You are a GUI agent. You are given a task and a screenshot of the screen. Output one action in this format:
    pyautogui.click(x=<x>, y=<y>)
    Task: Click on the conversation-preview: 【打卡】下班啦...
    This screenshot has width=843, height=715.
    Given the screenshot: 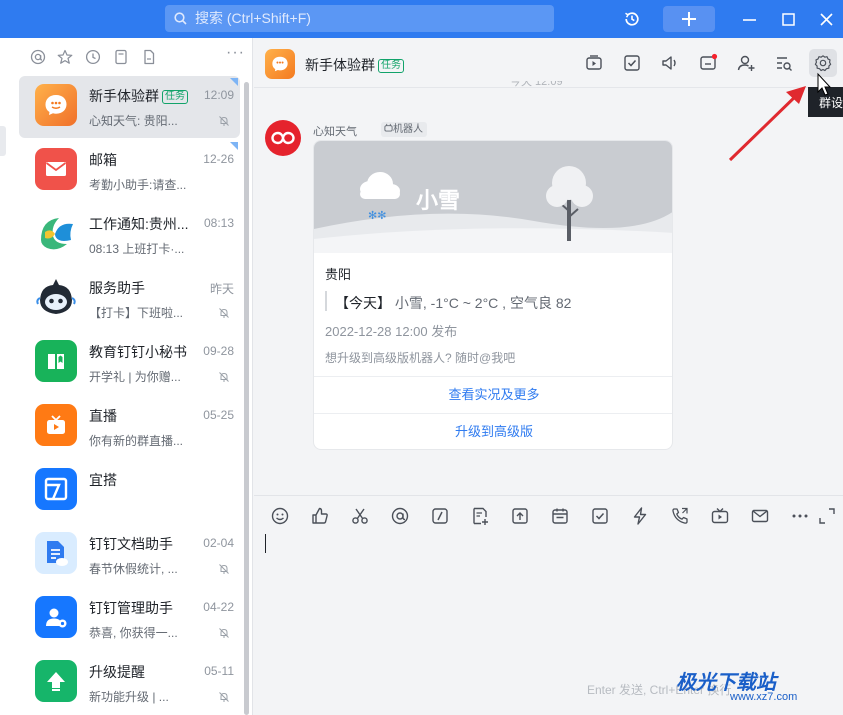 What is the action you would take?
    pyautogui.click(x=136, y=313)
    